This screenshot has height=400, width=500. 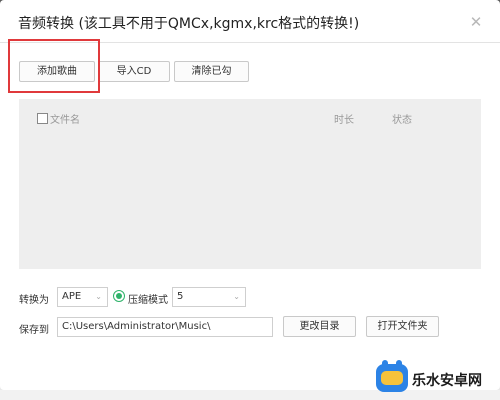 What do you see at coordinates (447, 381) in the screenshot?
I see `watermark-text: 乐水安卓网` at bounding box center [447, 381].